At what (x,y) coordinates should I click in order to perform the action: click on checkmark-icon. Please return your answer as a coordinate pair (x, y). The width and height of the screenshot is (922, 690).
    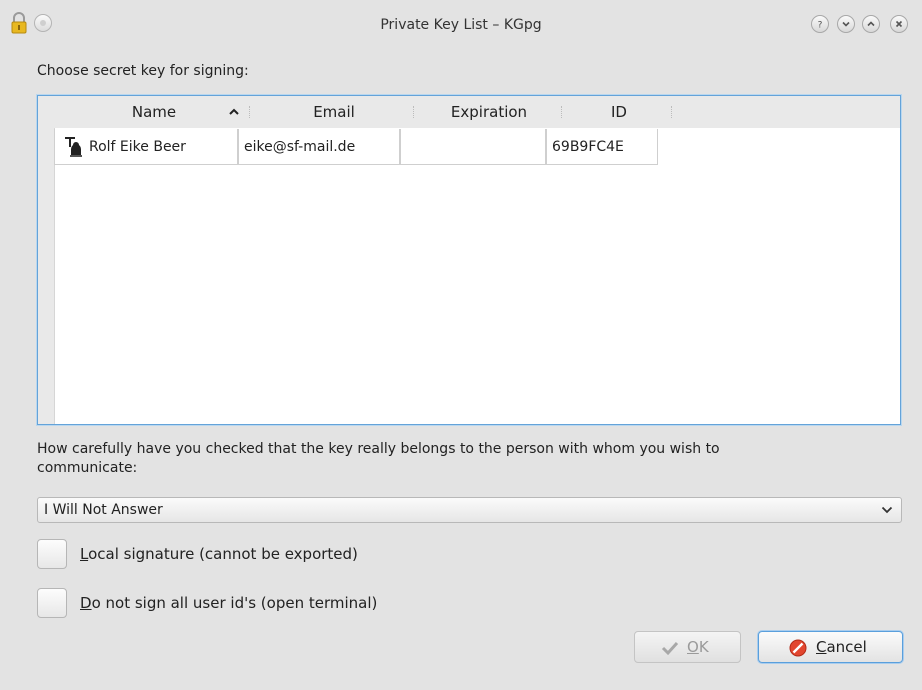
    Looking at the image, I should click on (670, 648).